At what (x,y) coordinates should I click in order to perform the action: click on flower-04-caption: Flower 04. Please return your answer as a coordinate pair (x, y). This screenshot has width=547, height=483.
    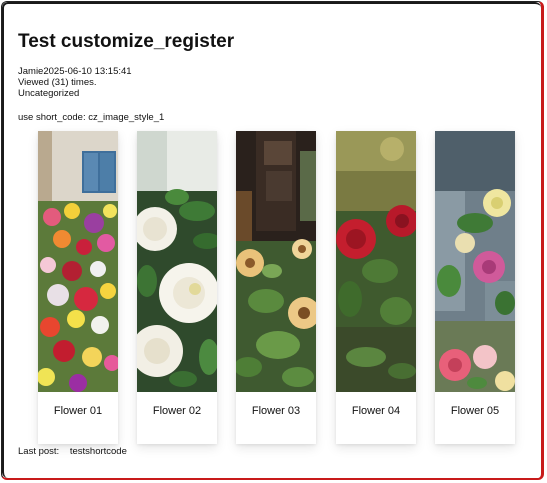
    Looking at the image, I should click on (376, 411).